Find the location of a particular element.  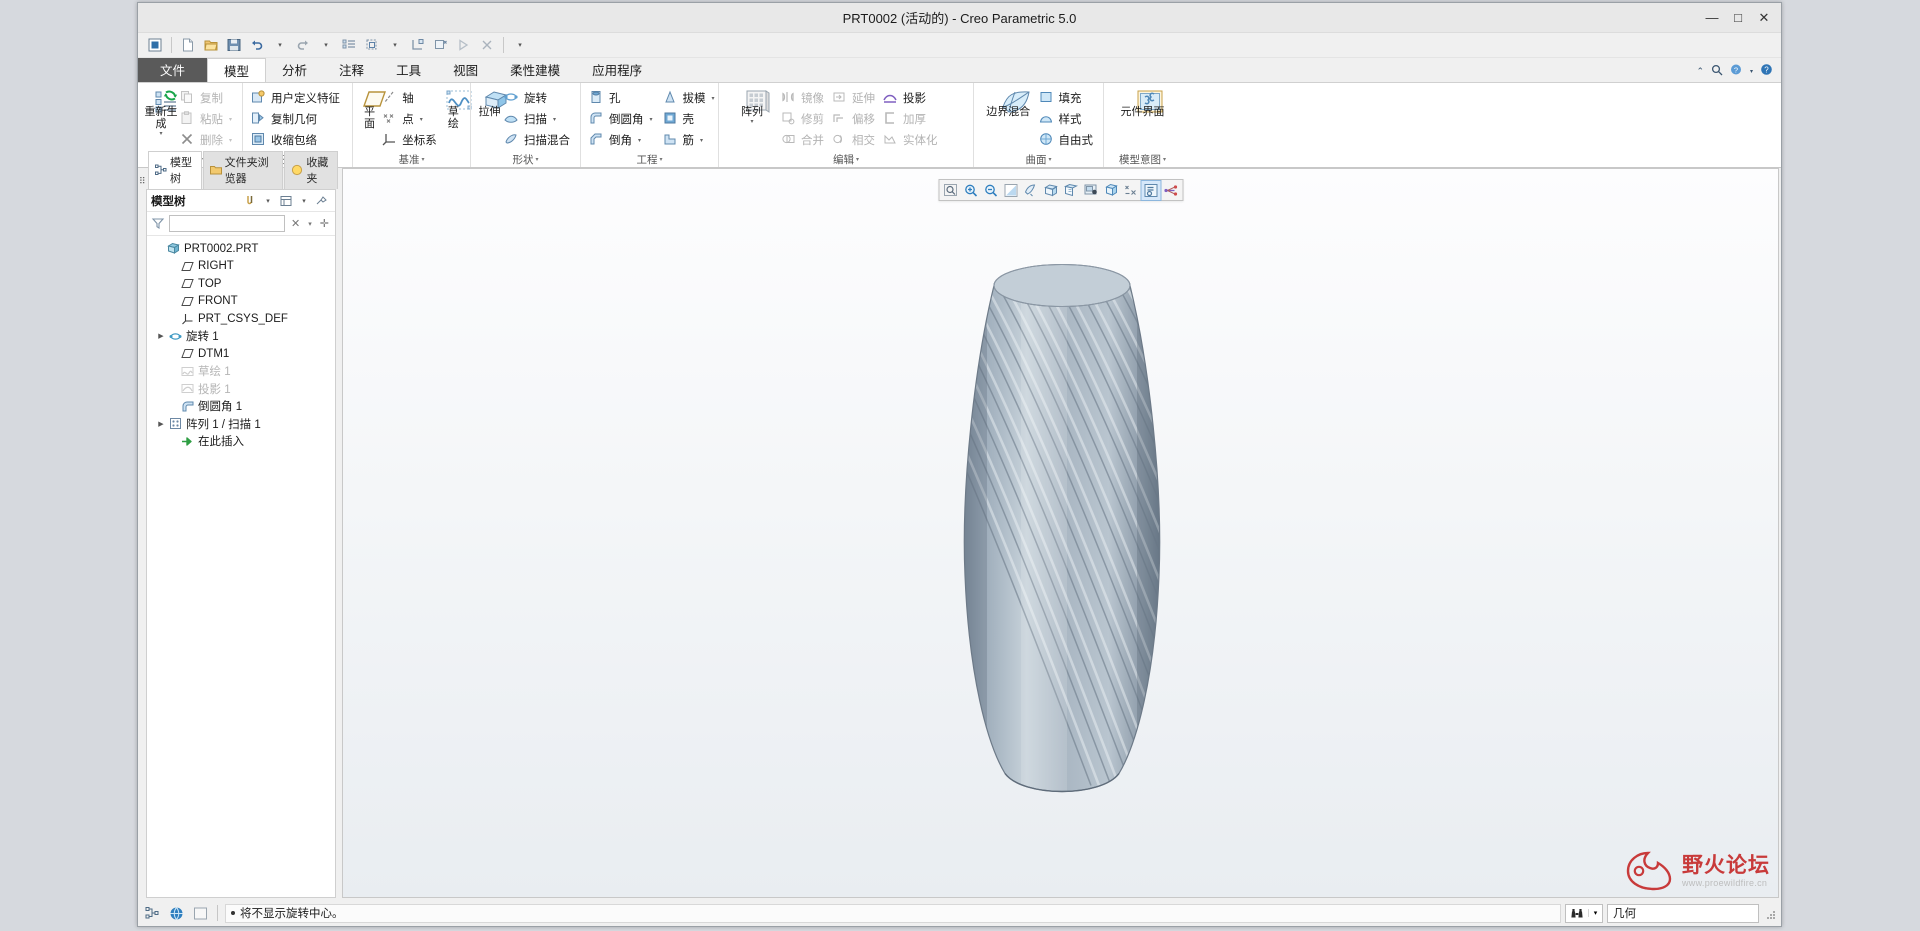

tree-search-dropdown-icon: ▾ is located at coordinates (310, 224).